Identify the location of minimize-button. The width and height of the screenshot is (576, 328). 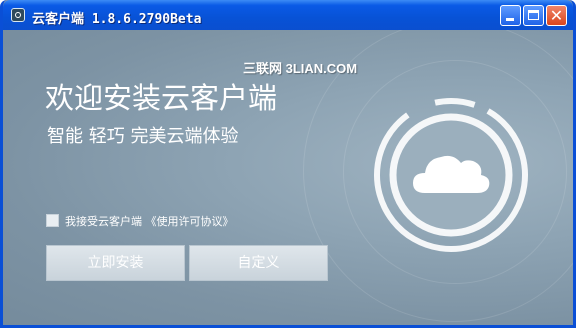
(510, 15).